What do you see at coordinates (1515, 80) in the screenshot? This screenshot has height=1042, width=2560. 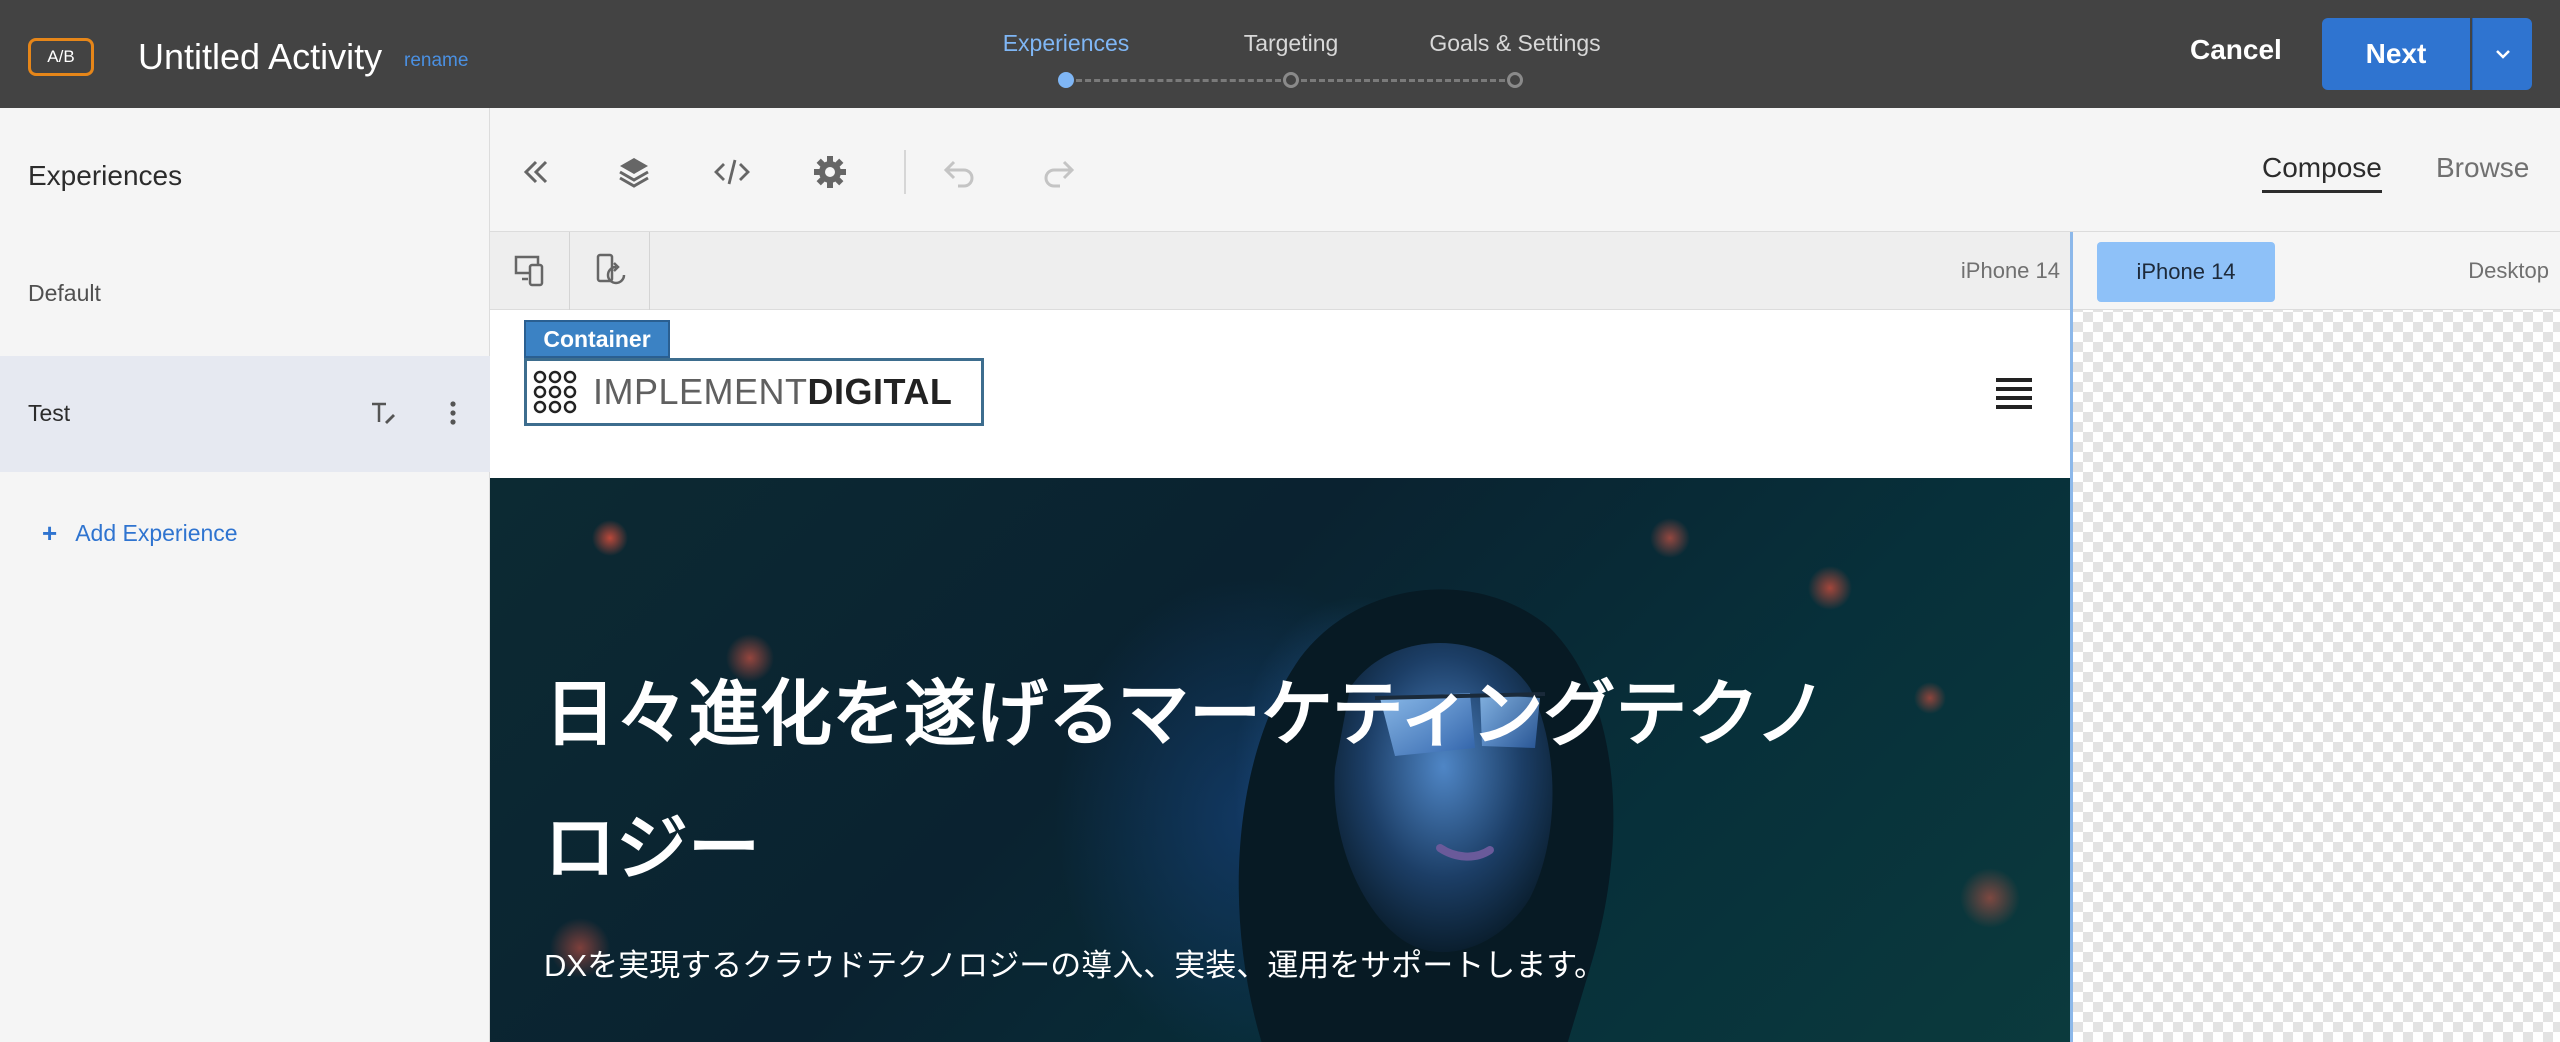 I see `step-dot-goals-settings` at bounding box center [1515, 80].